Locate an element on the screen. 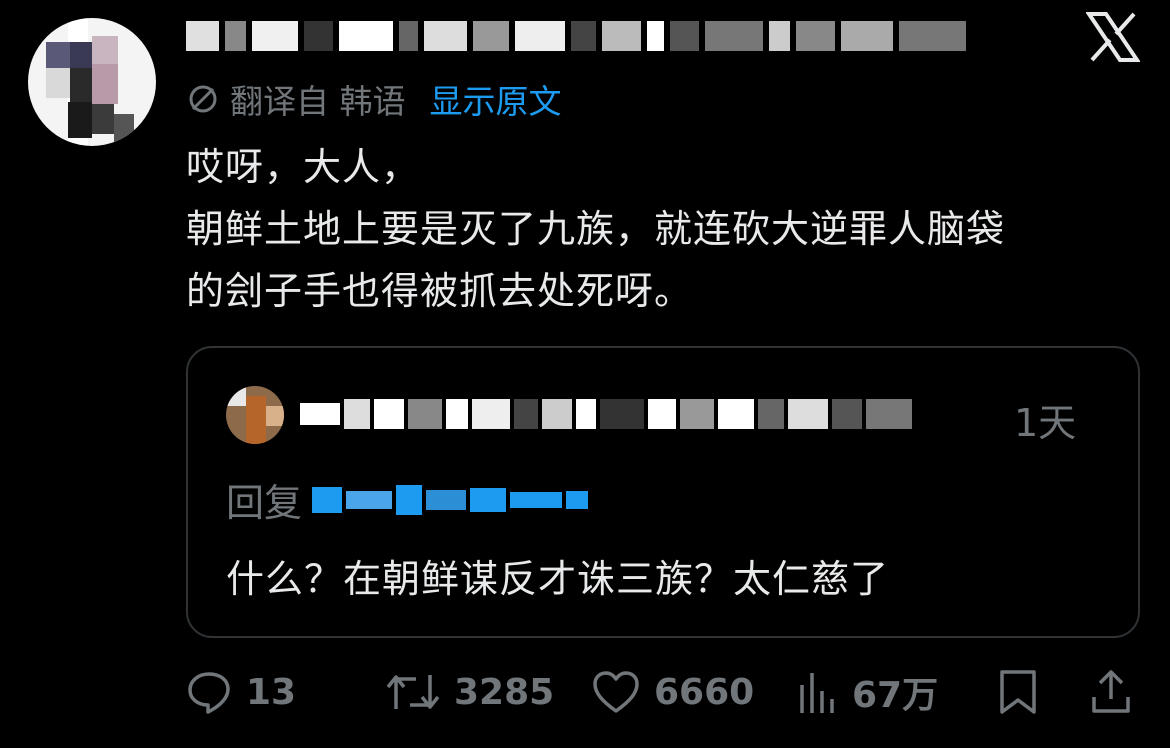  views-button: 67万 is located at coordinates (868, 692).